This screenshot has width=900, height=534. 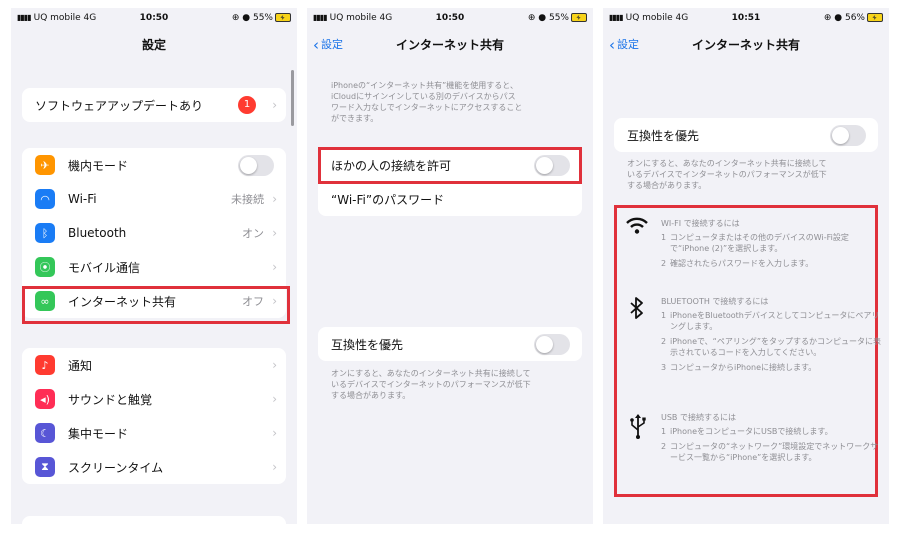 I want to click on scrollbar, so click(x=292, y=98).